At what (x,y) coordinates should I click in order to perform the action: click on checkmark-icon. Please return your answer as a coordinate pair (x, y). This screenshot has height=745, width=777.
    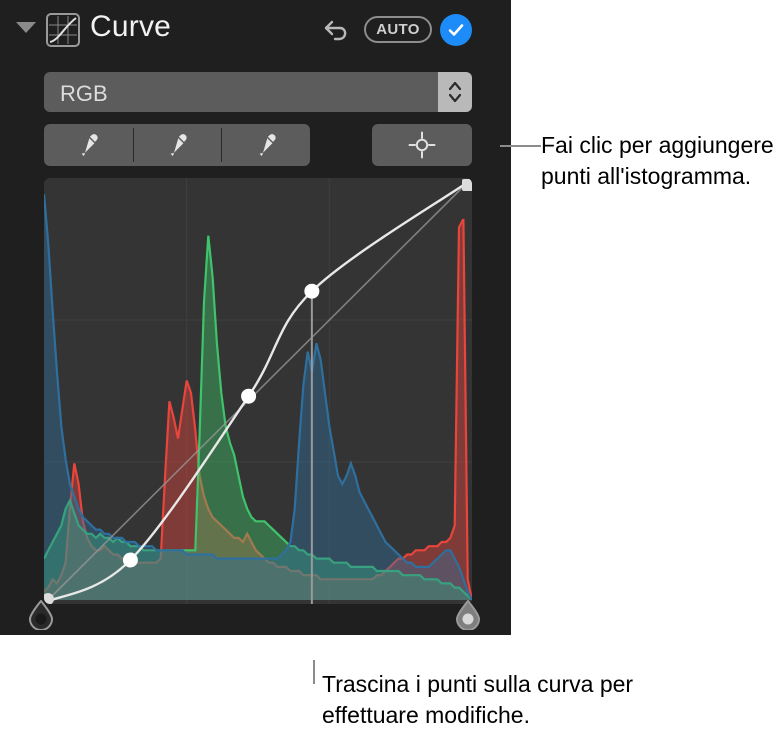
    Looking at the image, I should click on (456, 30).